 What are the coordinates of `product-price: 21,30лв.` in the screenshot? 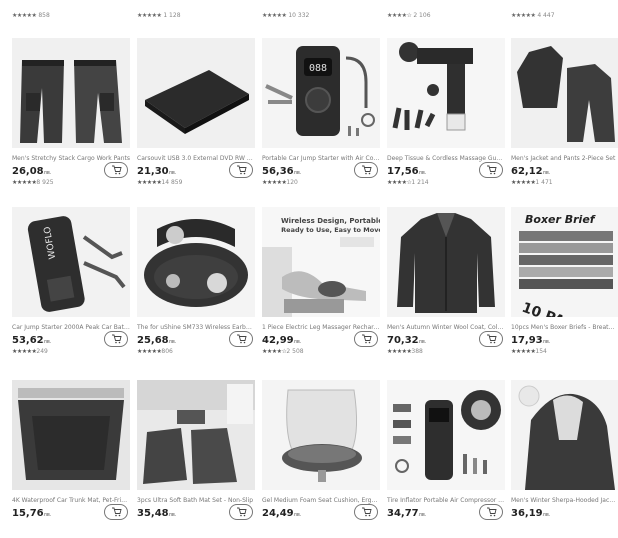 It's located at (157, 171).